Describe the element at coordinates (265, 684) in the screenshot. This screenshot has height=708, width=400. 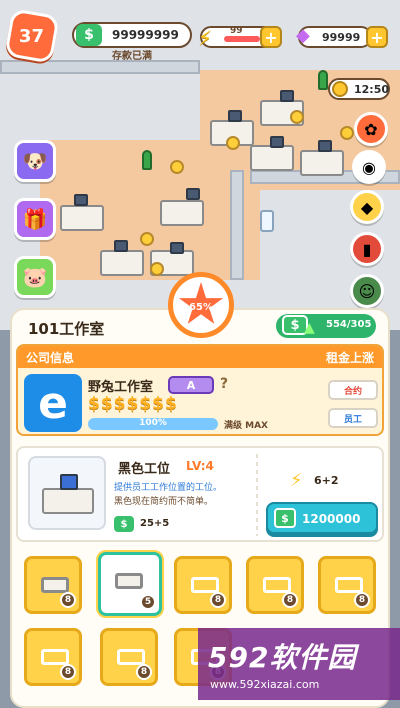
I see `watermark-url: www.592xiazai.com` at that location.